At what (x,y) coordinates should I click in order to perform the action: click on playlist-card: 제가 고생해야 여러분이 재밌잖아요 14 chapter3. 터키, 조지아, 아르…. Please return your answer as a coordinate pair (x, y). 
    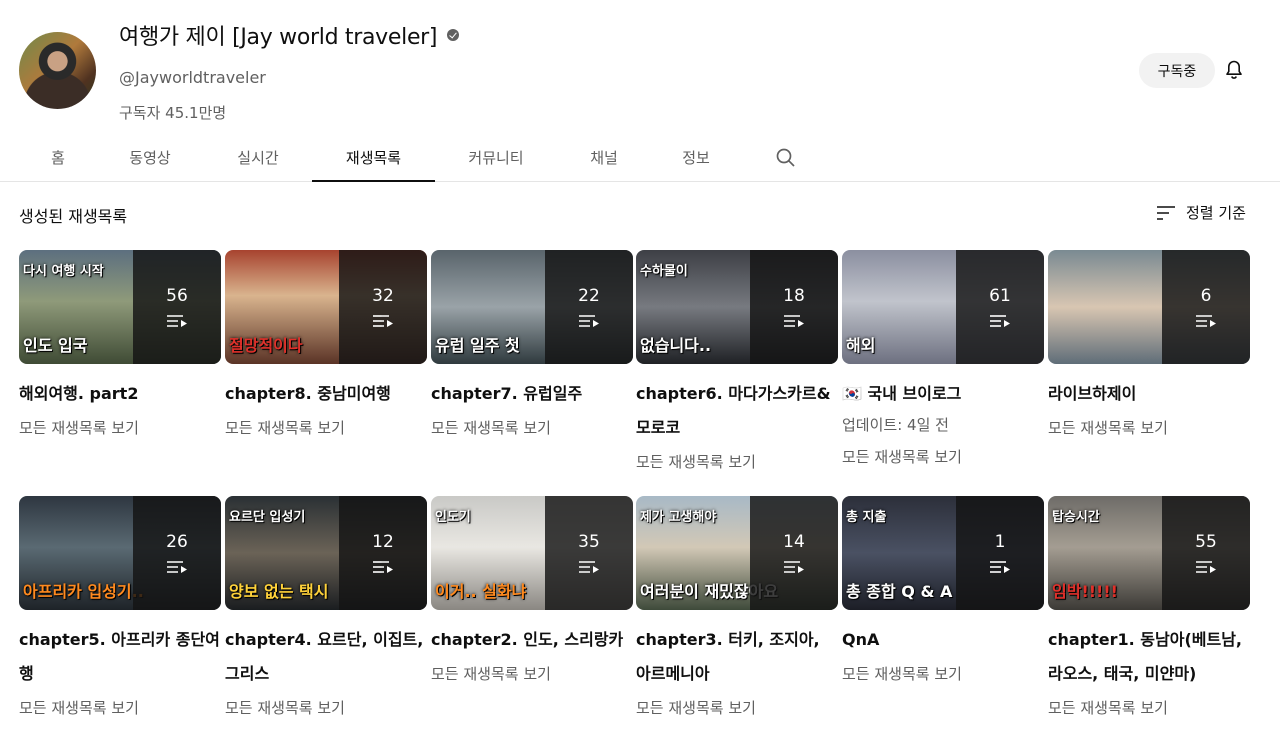
    Looking at the image, I should click on (737, 610).